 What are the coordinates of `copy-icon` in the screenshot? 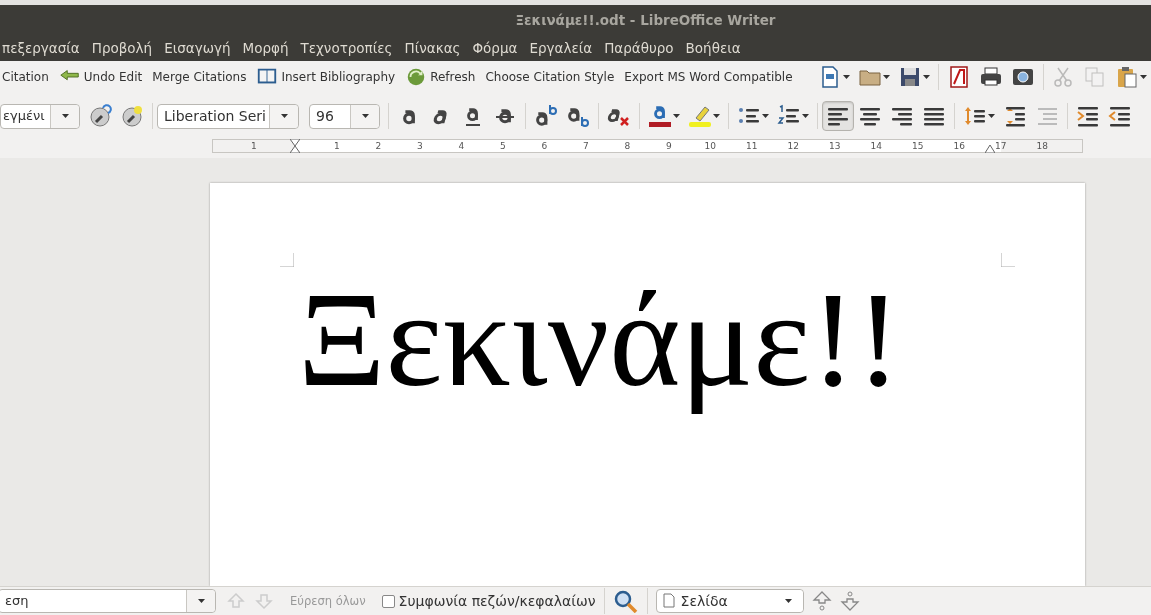 It's located at (1095, 77).